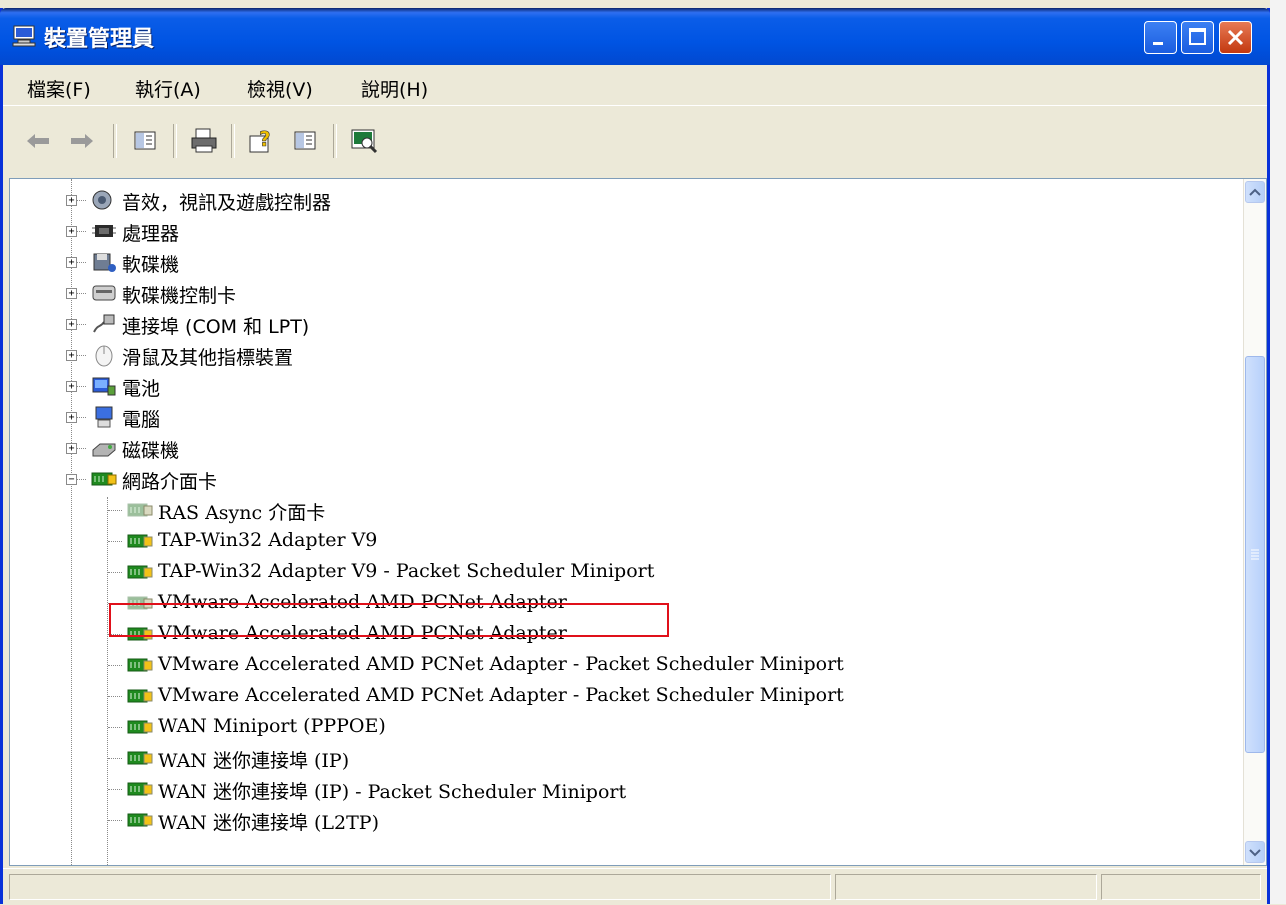  I want to click on network-adapter-label: WAN 迷你連接埠 (L2TP), so click(268, 823).